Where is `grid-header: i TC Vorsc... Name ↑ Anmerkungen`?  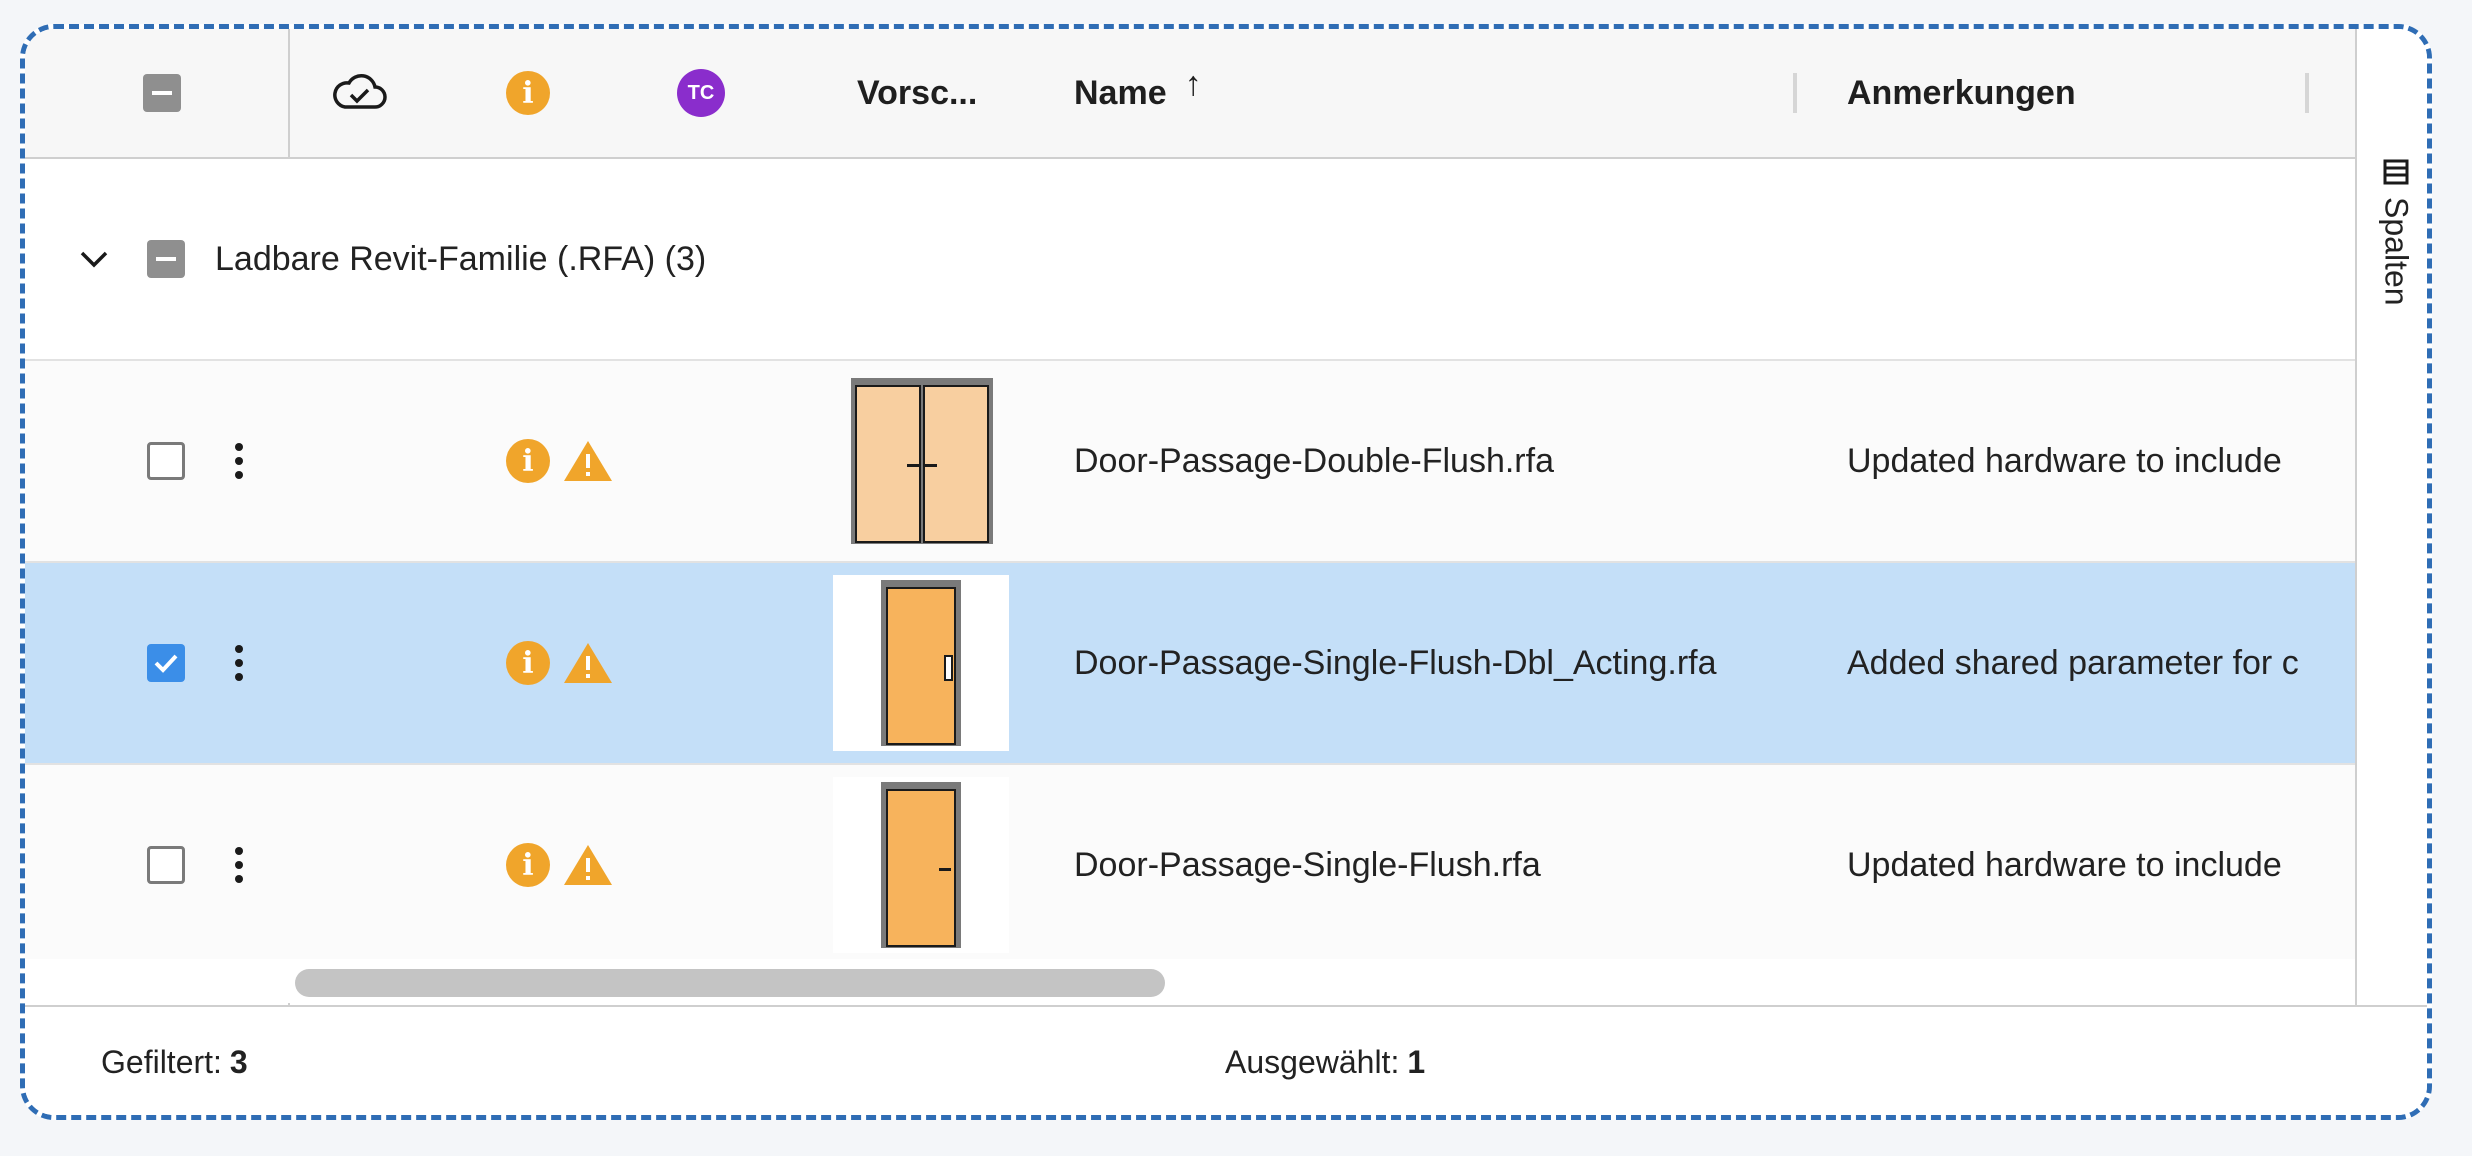 grid-header: i TC Vorsc... Name ↑ Anmerkungen is located at coordinates (1190, 94).